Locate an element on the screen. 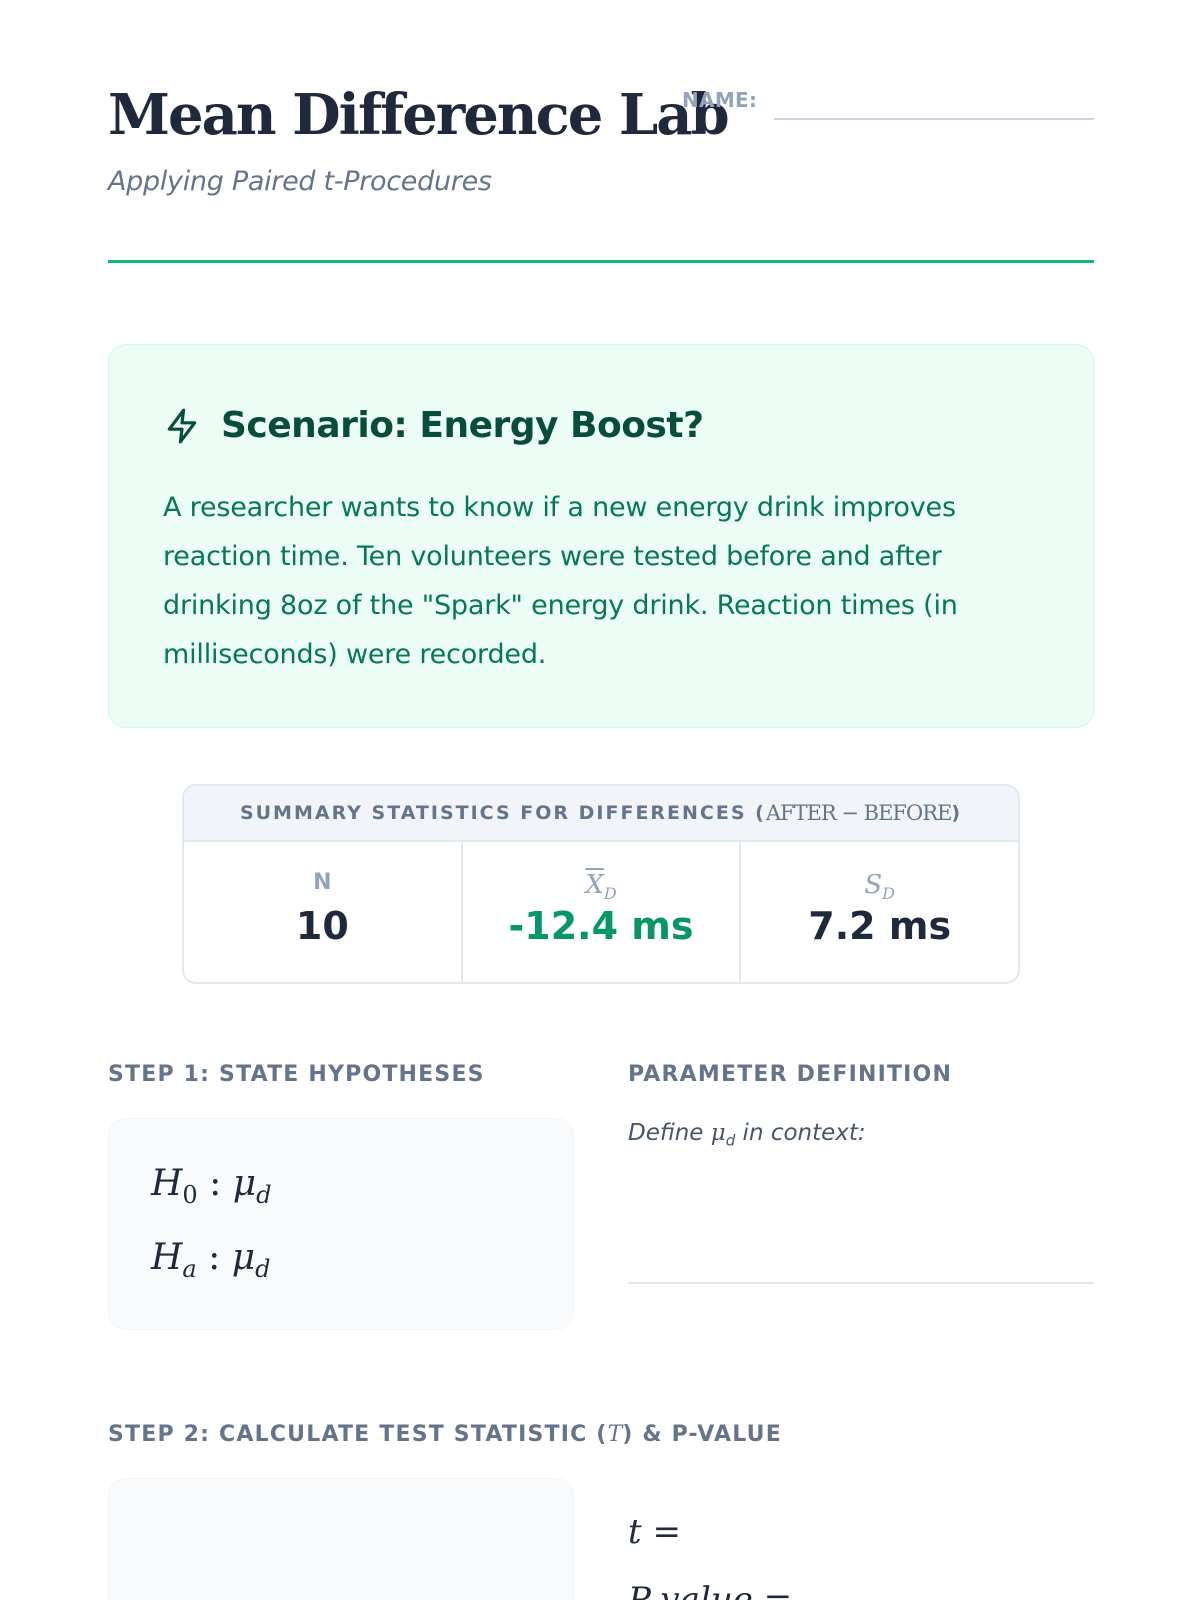 Image resolution: width=1200 pixels, height=1600 pixels. parameter-definition-heading: PARAMETER DEFINITION is located at coordinates (790, 1074).